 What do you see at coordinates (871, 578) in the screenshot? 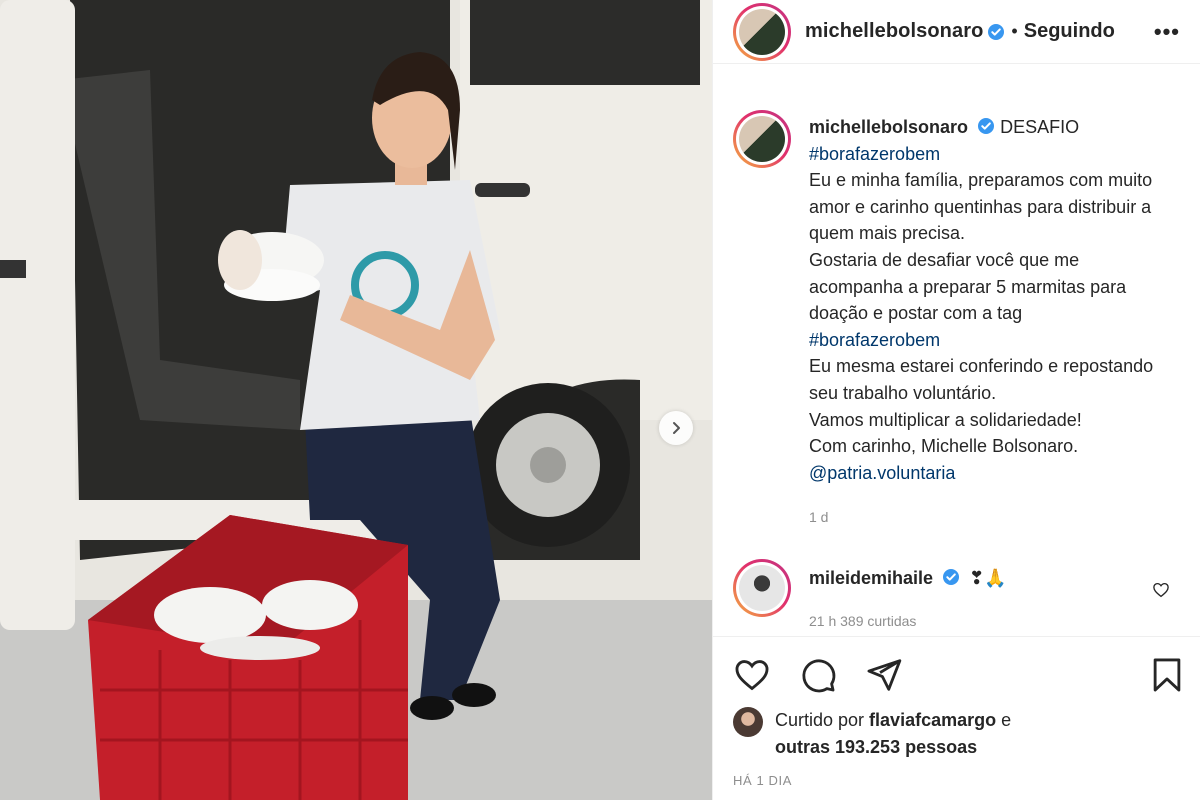
I see `commenter-username: mileidemihaile` at bounding box center [871, 578].